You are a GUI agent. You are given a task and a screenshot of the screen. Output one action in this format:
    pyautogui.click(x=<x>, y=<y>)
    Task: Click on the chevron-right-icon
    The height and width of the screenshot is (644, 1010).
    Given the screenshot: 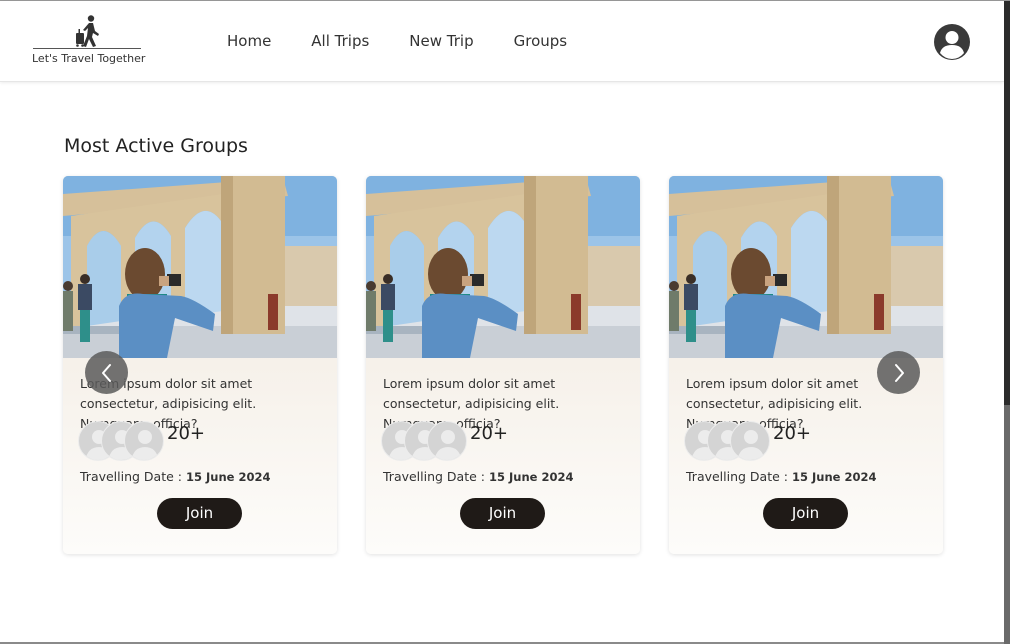 What is the action you would take?
    pyautogui.click(x=899, y=372)
    